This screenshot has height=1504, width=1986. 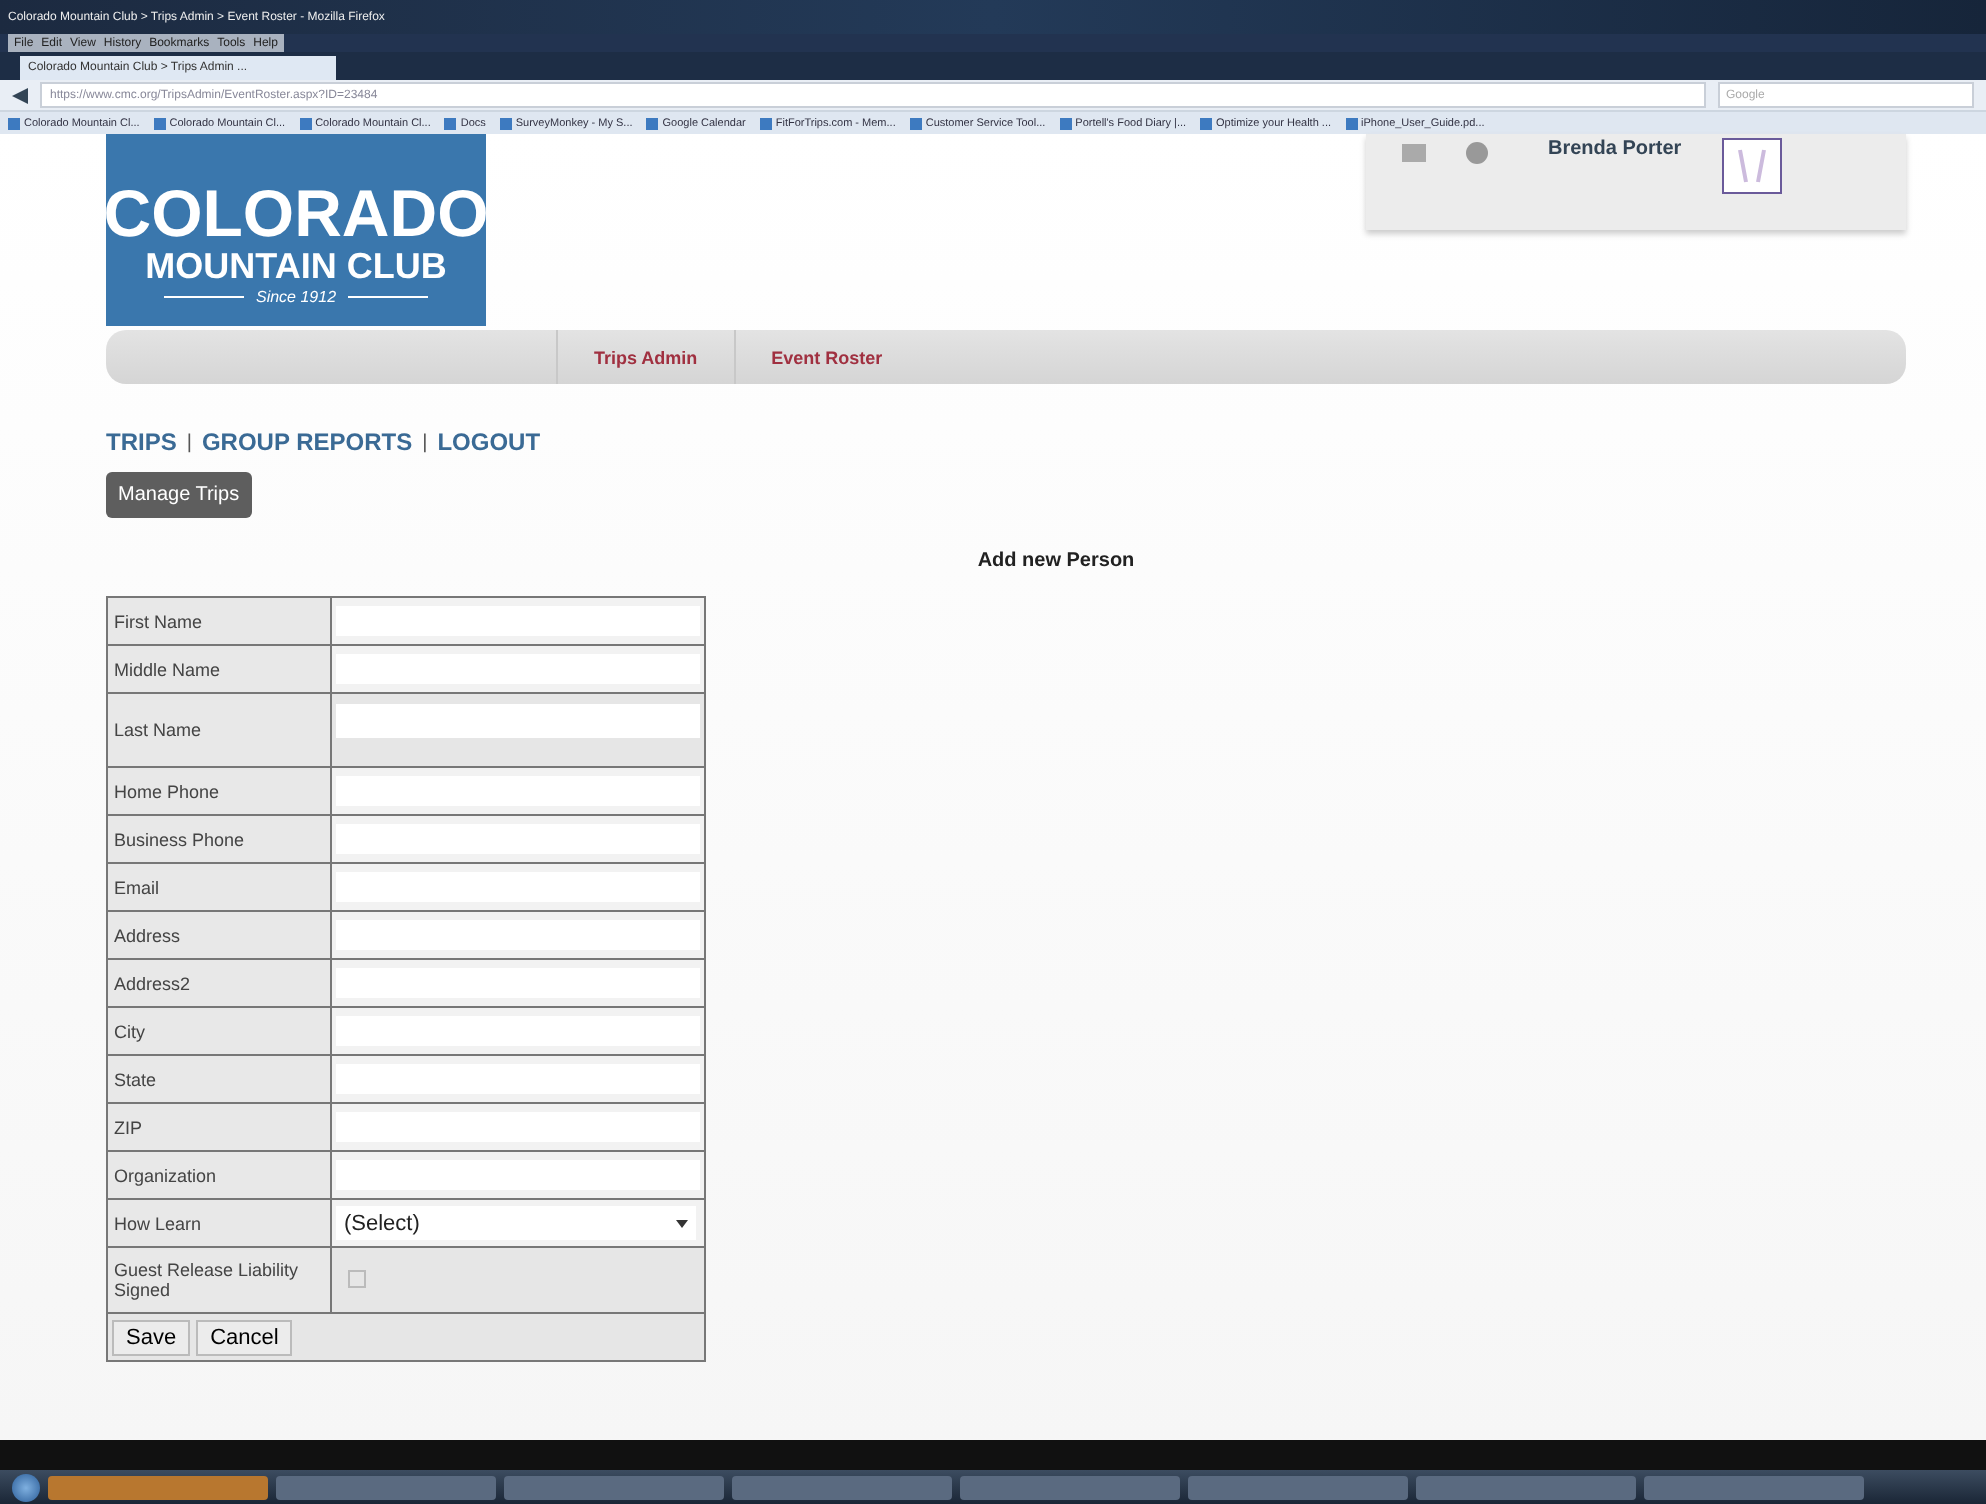 What do you see at coordinates (26, 1487) in the screenshot?
I see `start-icon` at bounding box center [26, 1487].